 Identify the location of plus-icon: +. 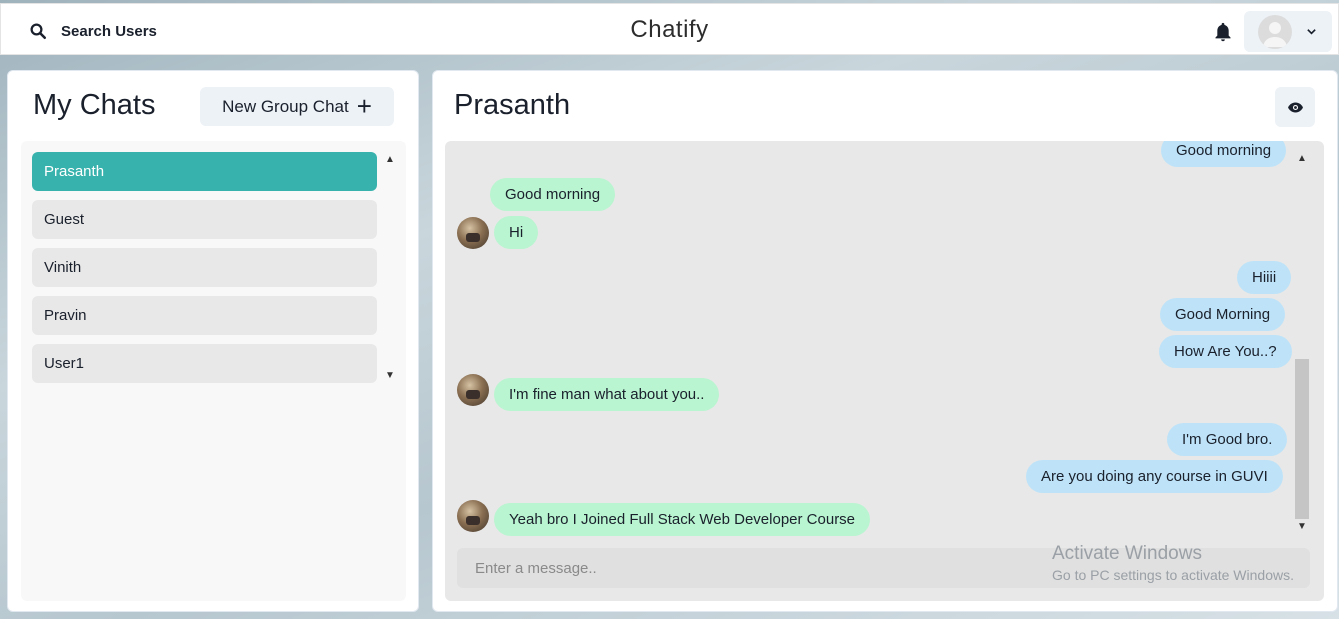
(364, 105).